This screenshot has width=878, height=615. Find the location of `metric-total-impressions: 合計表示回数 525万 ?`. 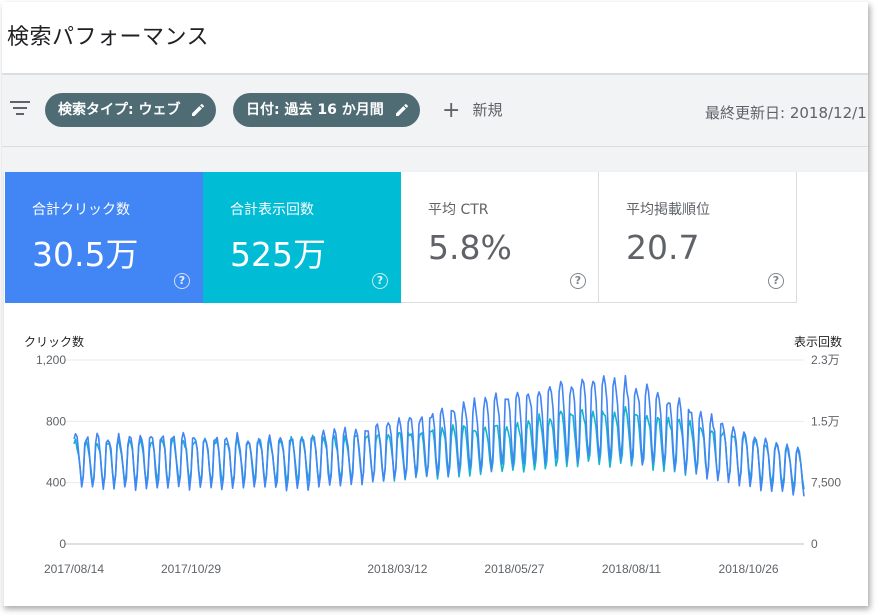

metric-total-impressions: 合計表示回数 525万 ? is located at coordinates (302, 237).